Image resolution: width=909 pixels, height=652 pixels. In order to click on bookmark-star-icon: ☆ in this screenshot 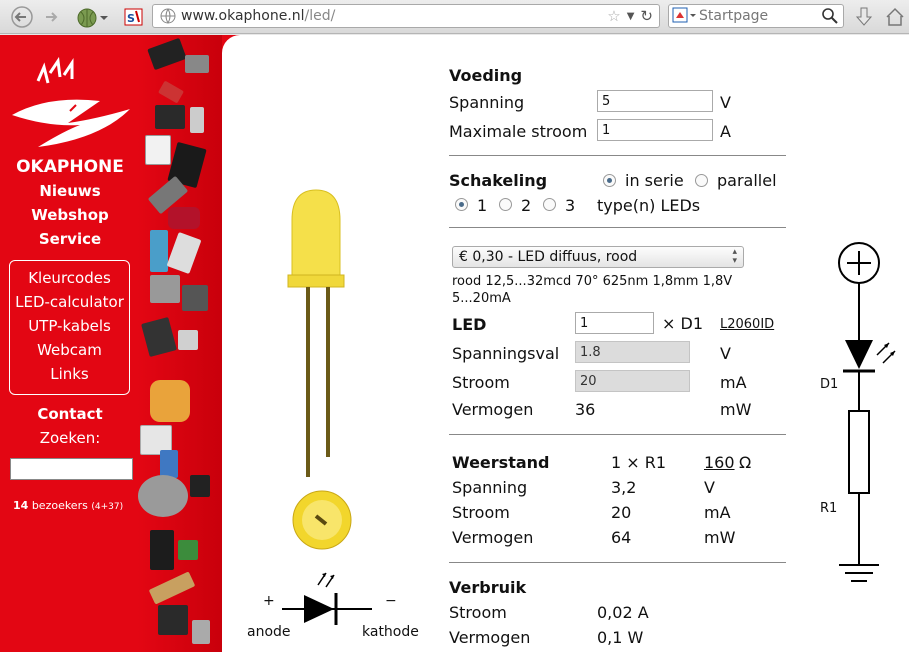, I will do `click(613, 16)`.